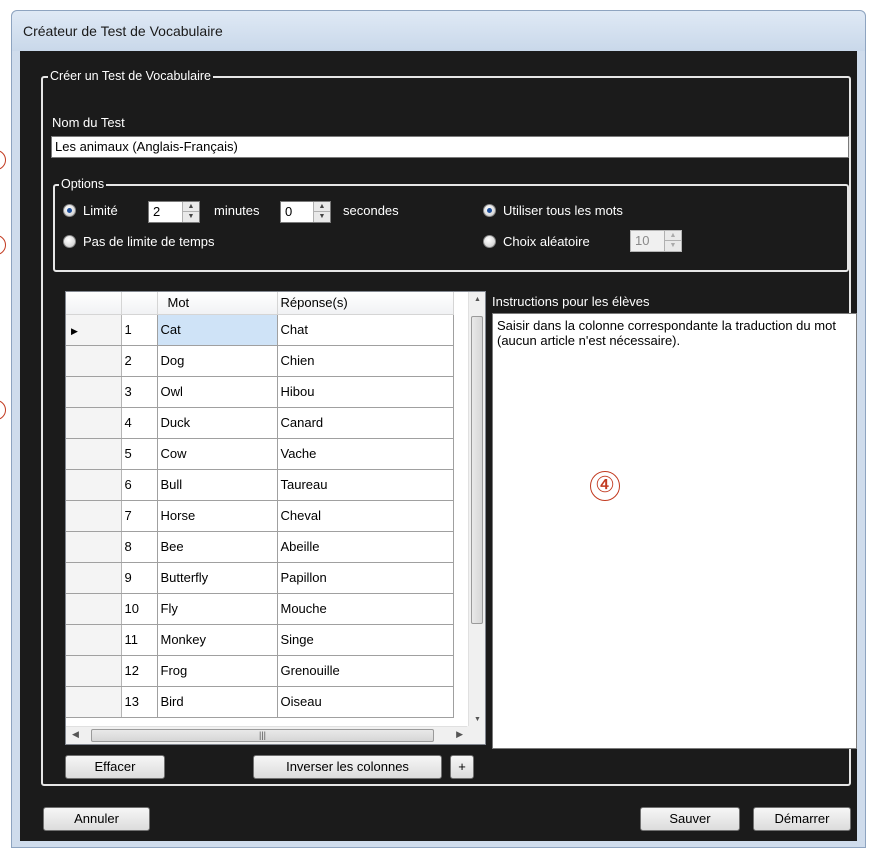 The image size is (876, 850). I want to click on table-row: 7 Horse Cheval, so click(260, 516).